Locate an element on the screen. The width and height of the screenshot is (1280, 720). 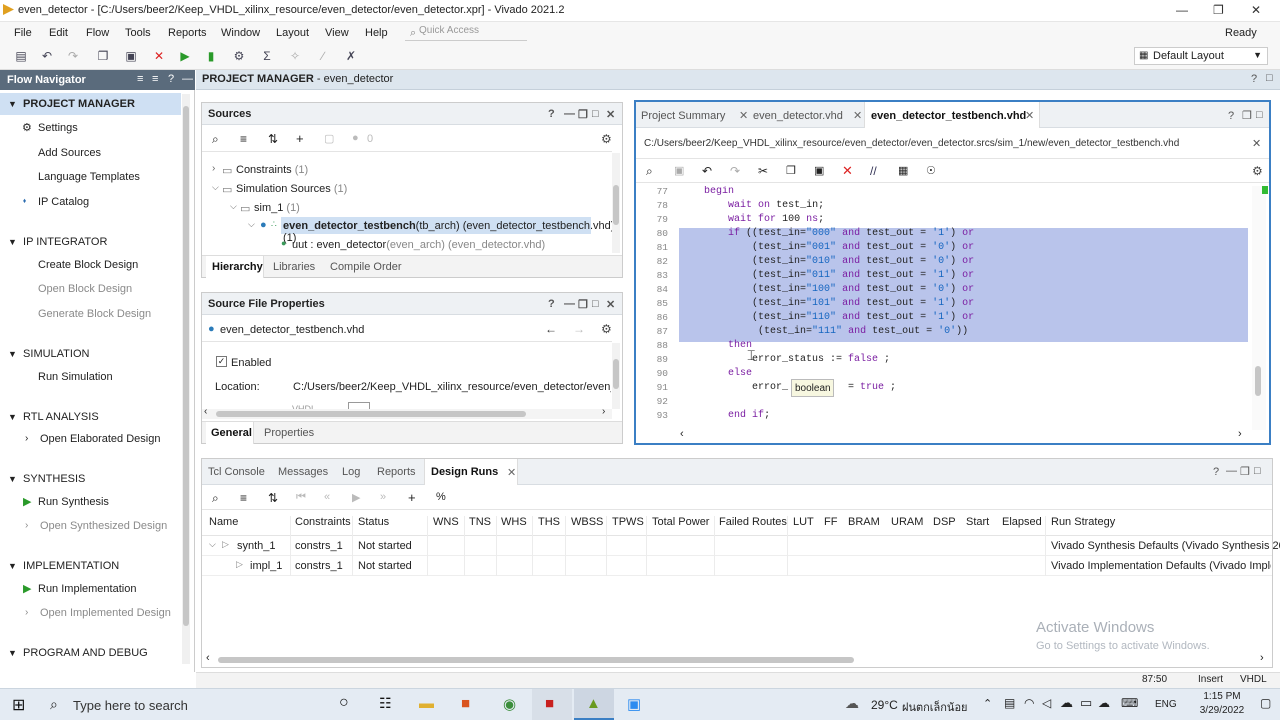
tab-log: Log is located at coordinates (351, 472).